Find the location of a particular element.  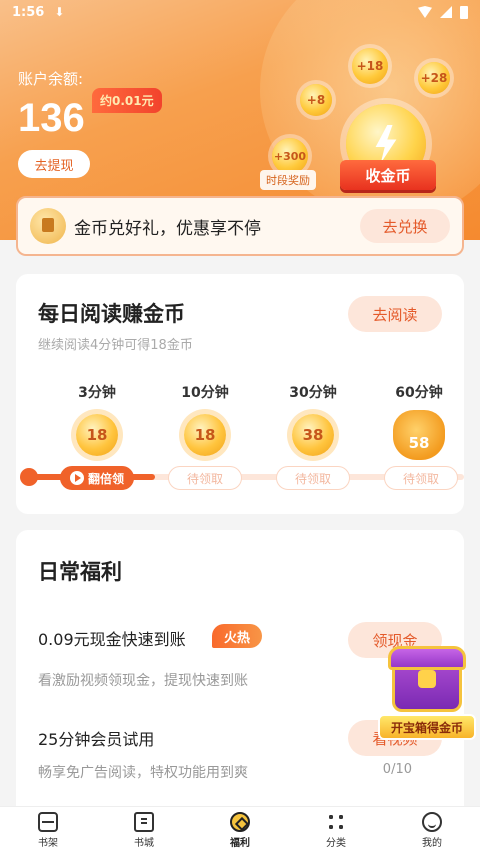

tab-bookstore: 书城 is located at coordinates (144, 830).